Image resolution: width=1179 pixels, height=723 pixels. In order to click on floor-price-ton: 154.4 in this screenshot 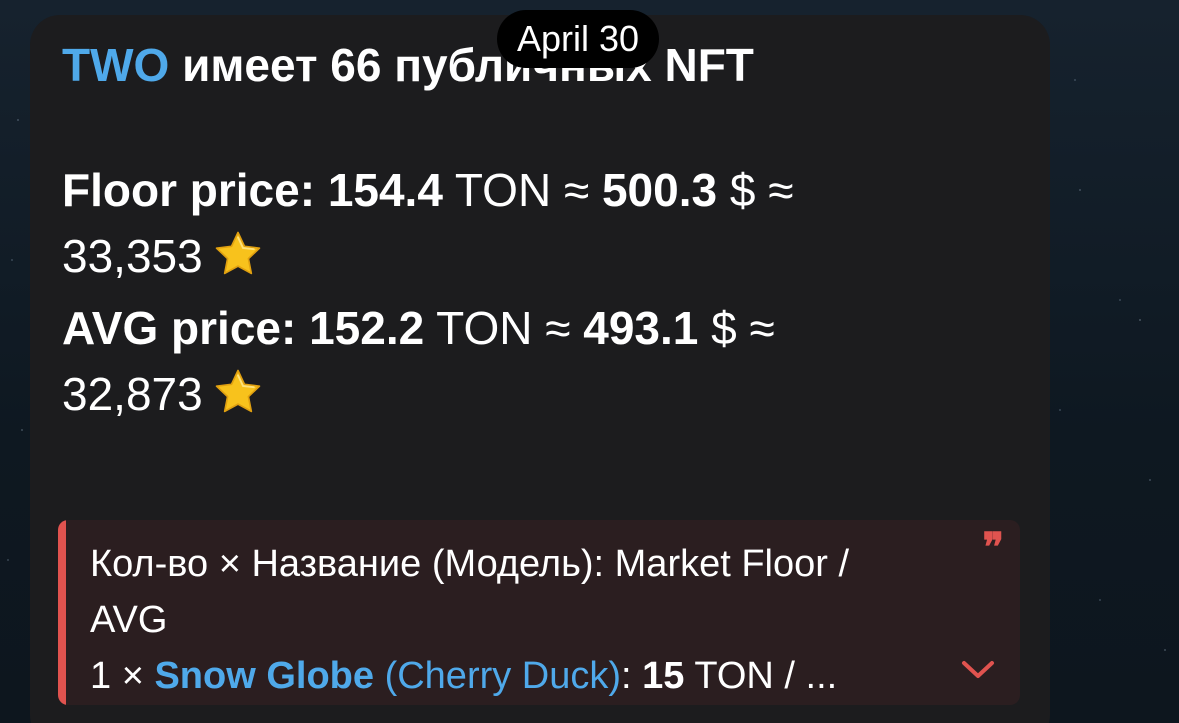, I will do `click(385, 190)`.